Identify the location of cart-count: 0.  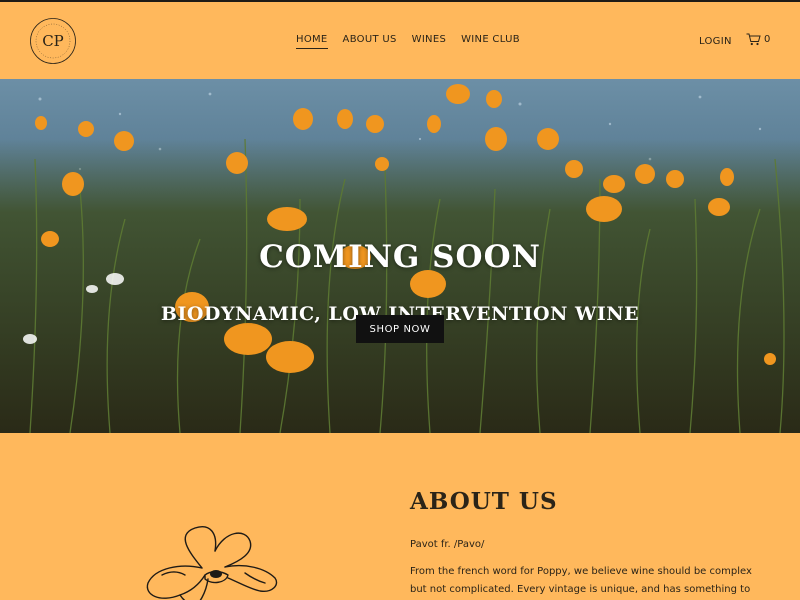
(767, 39).